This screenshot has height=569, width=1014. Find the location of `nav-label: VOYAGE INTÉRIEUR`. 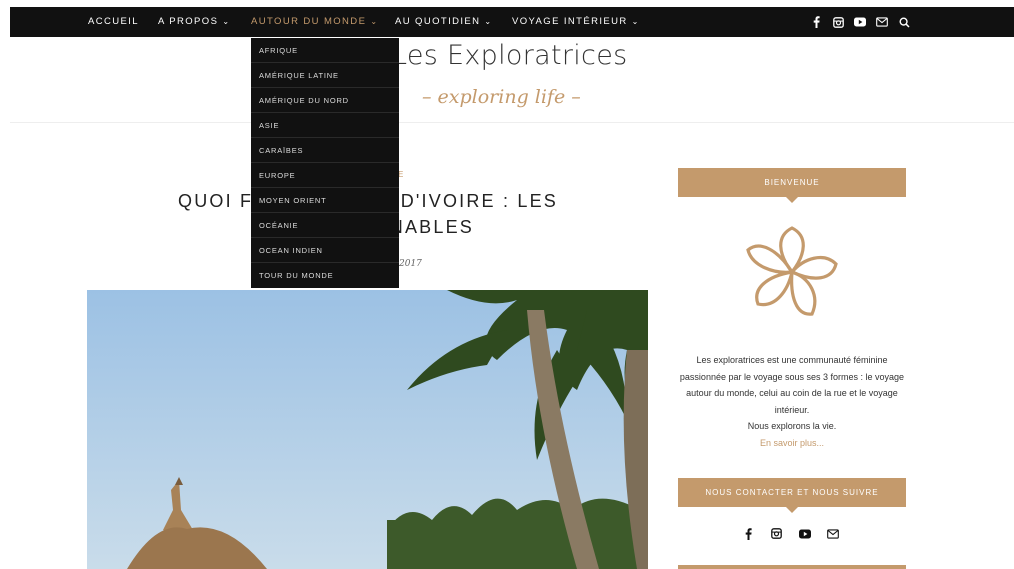

nav-label: VOYAGE INTÉRIEUR is located at coordinates (570, 21).